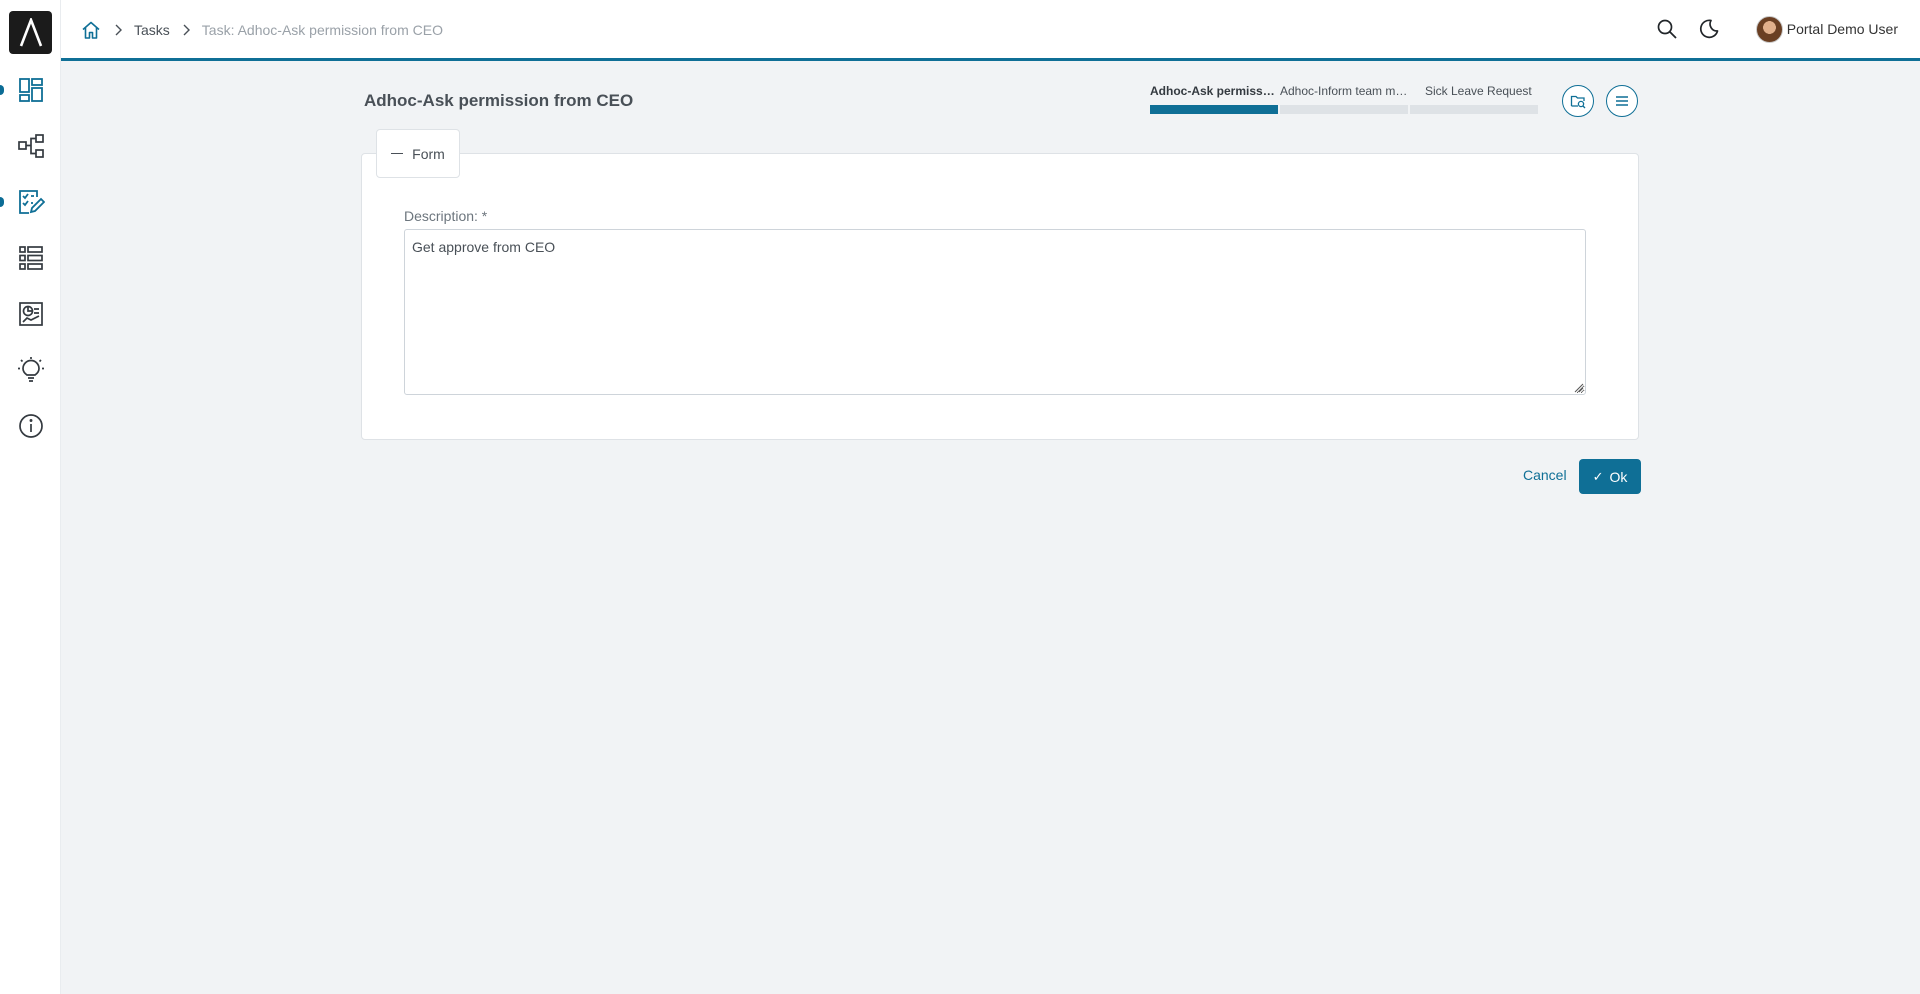 The height and width of the screenshot is (994, 1920). I want to click on info-icon, so click(30, 426).